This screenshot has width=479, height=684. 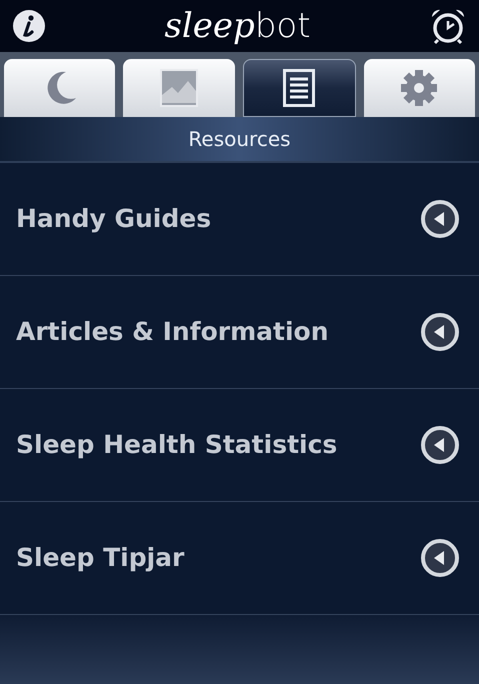 What do you see at coordinates (237, 26) in the screenshot?
I see `app-logo: sleepbot` at bounding box center [237, 26].